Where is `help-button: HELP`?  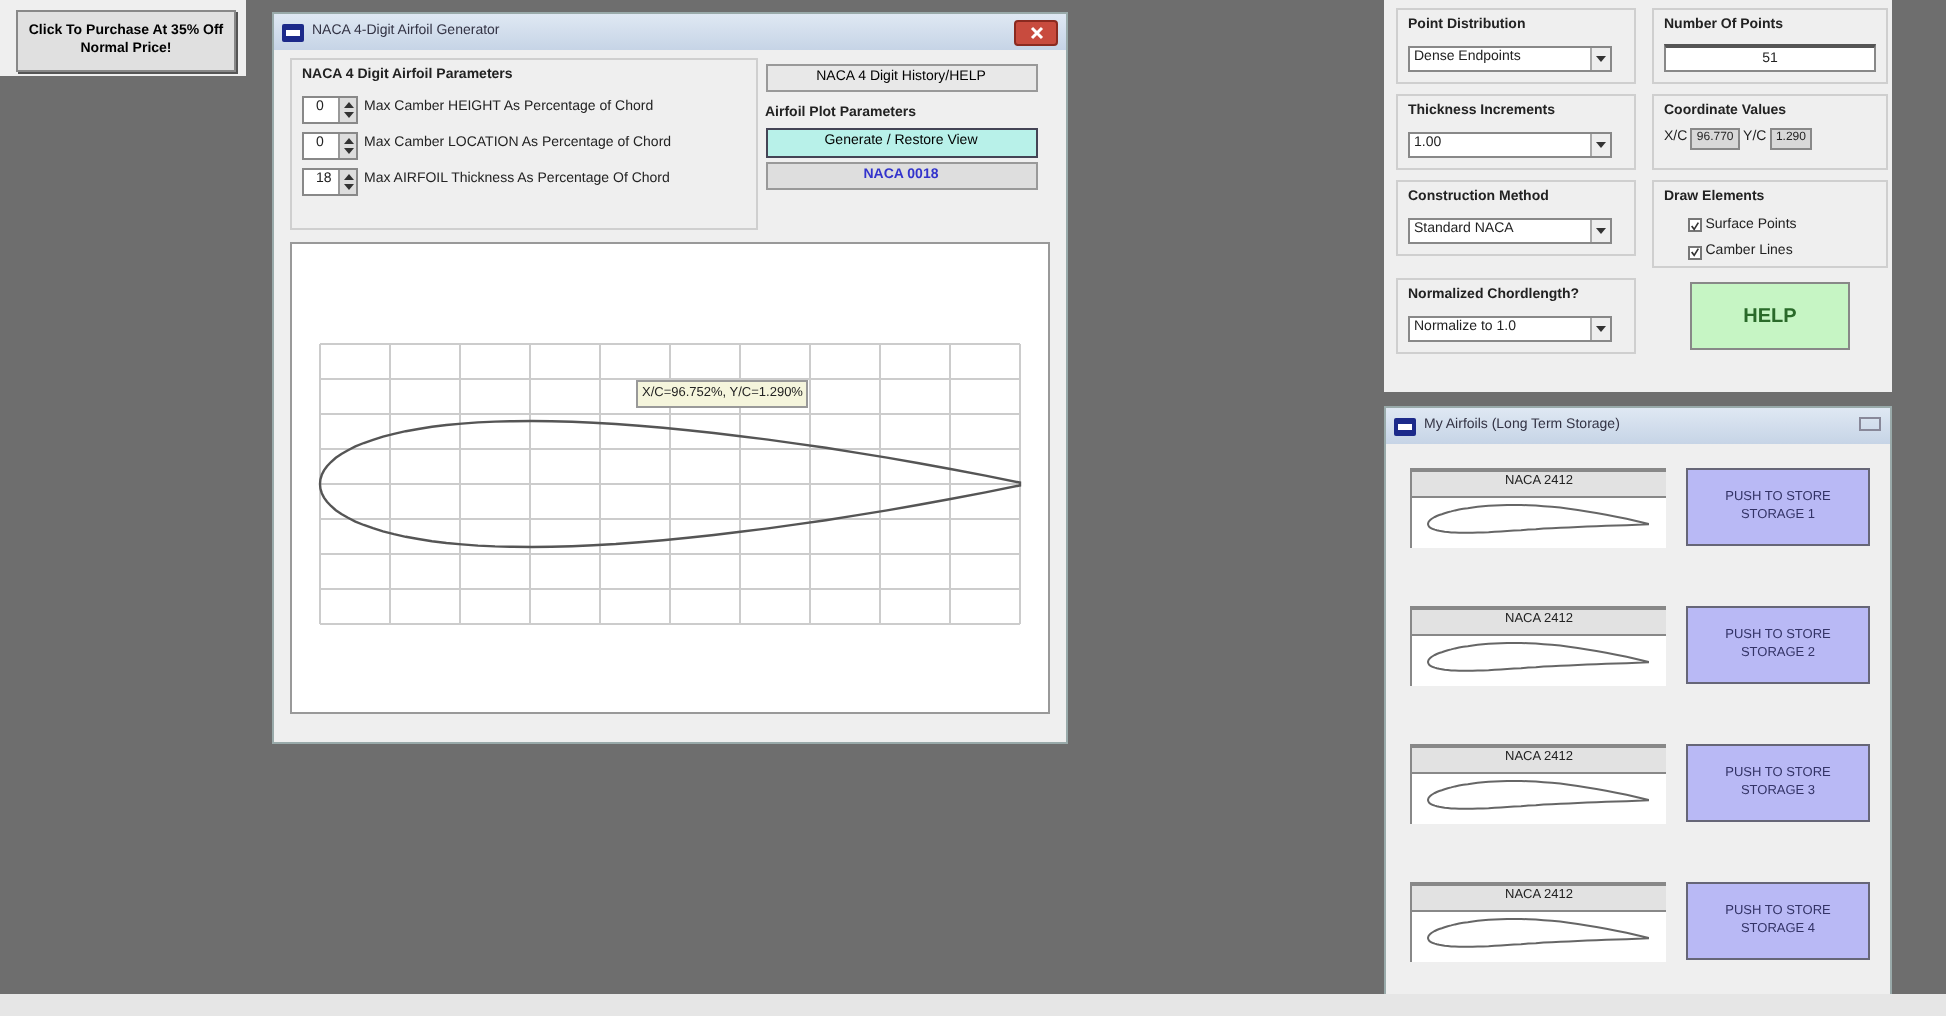
help-button: HELP is located at coordinates (1770, 316).